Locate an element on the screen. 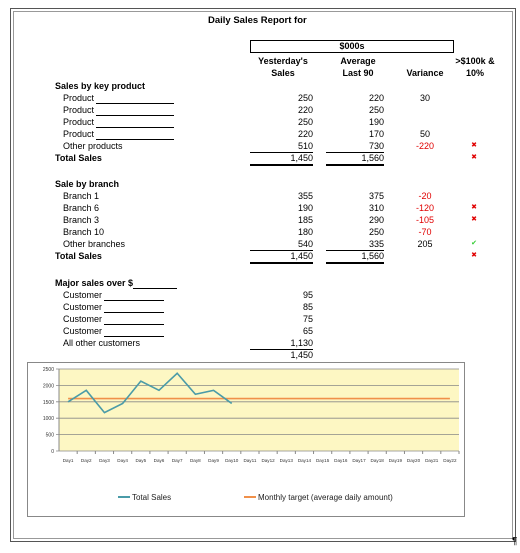  x-tick-label: Day5 is located at coordinates (140, 460).